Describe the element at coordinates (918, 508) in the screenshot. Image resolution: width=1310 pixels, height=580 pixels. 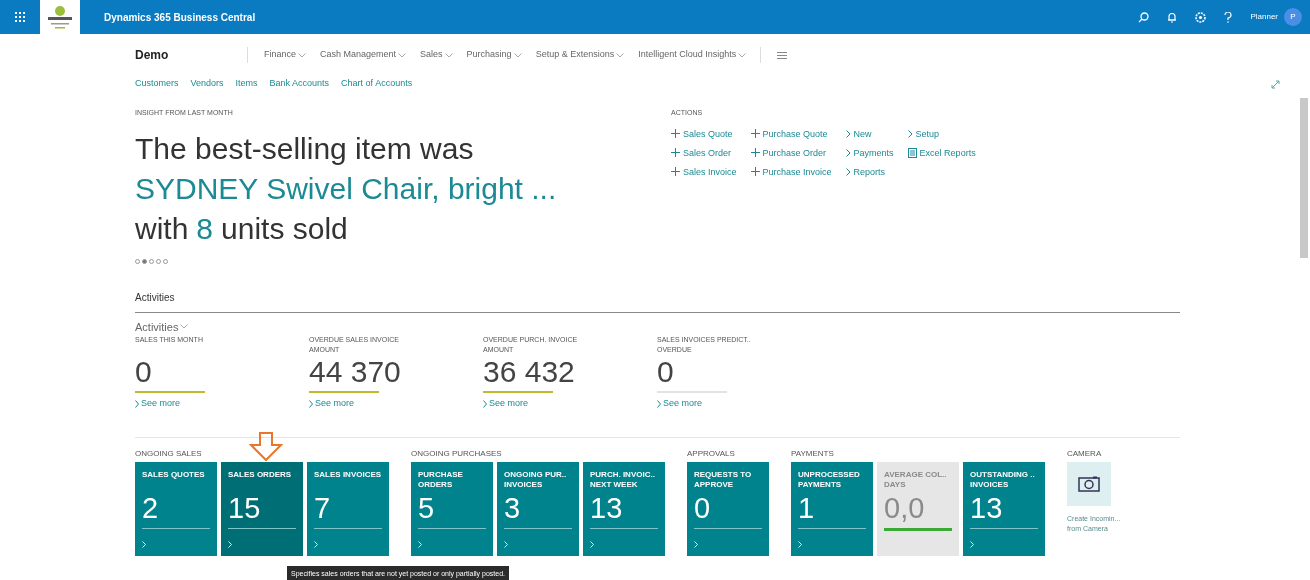
I see `count-tile: AVERAGE COL.. DAYS 0,0` at that location.